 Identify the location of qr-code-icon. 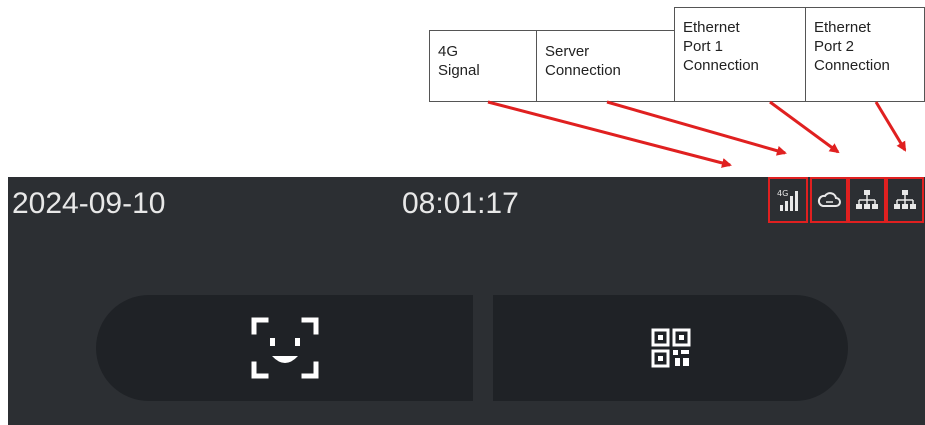
(670, 348).